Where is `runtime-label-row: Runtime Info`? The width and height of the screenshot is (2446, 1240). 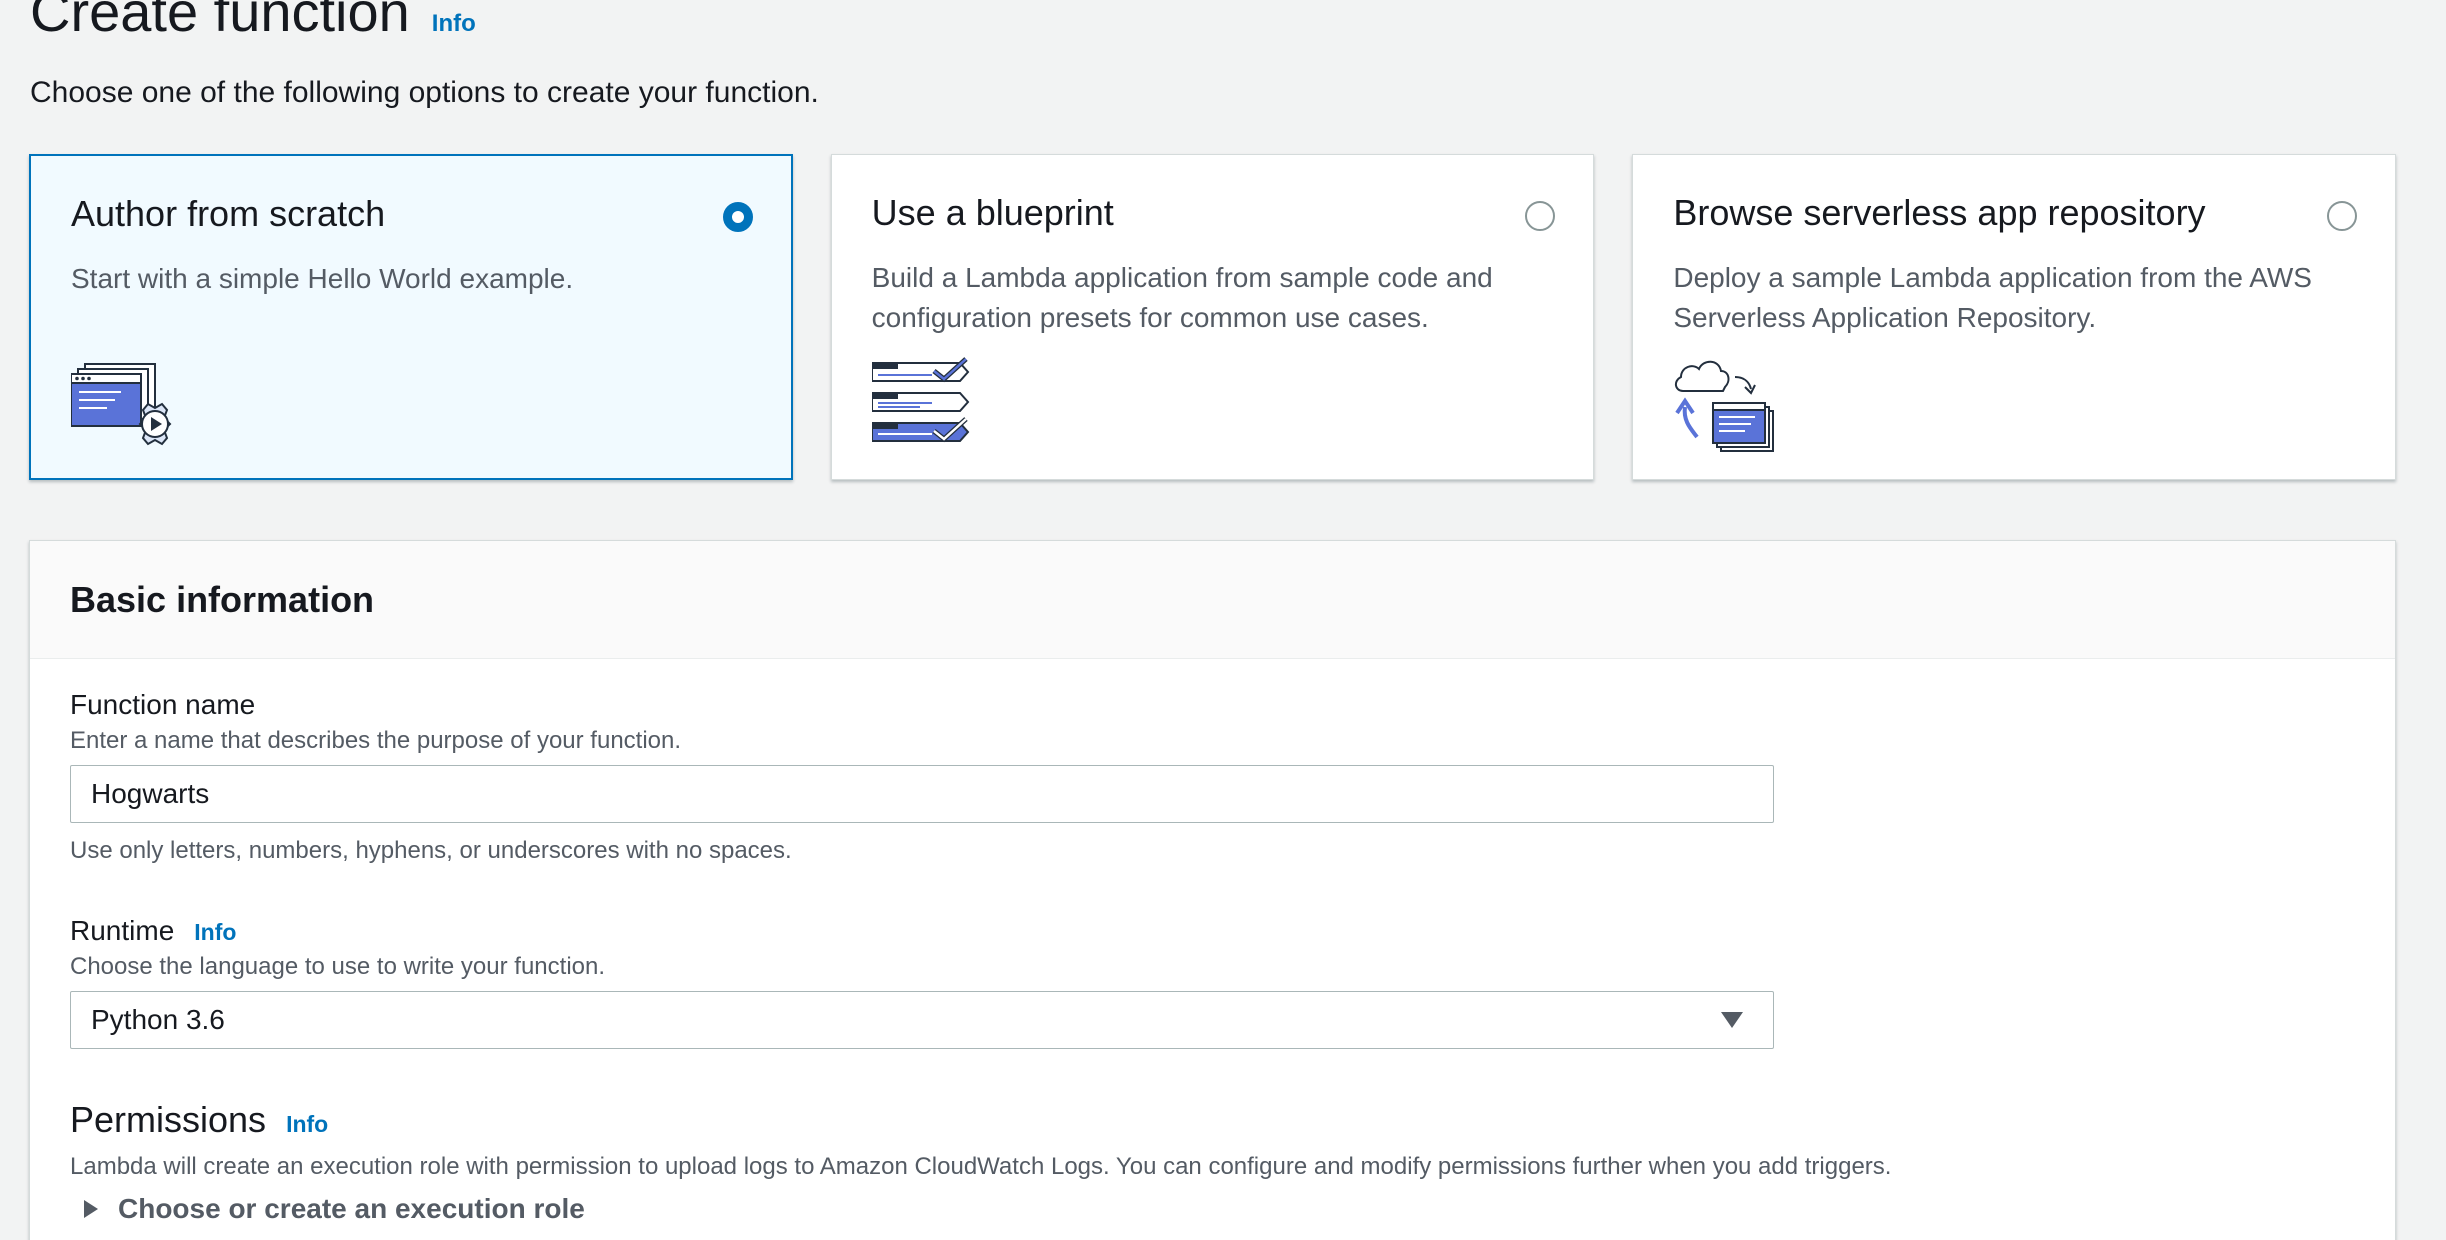
runtime-label-row: Runtime Info is located at coordinates (1212, 931).